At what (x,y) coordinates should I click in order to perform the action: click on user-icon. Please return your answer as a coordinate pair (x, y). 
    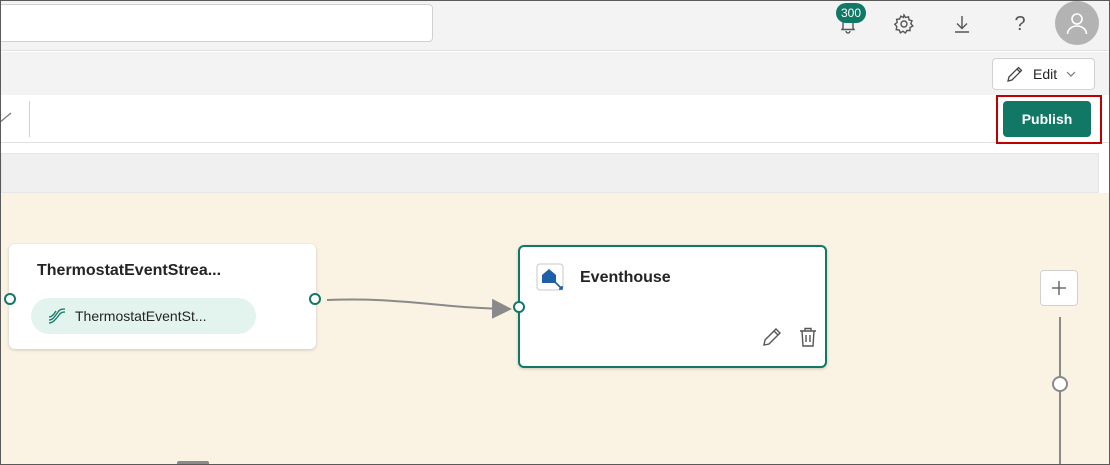
    Looking at the image, I should click on (1077, 24).